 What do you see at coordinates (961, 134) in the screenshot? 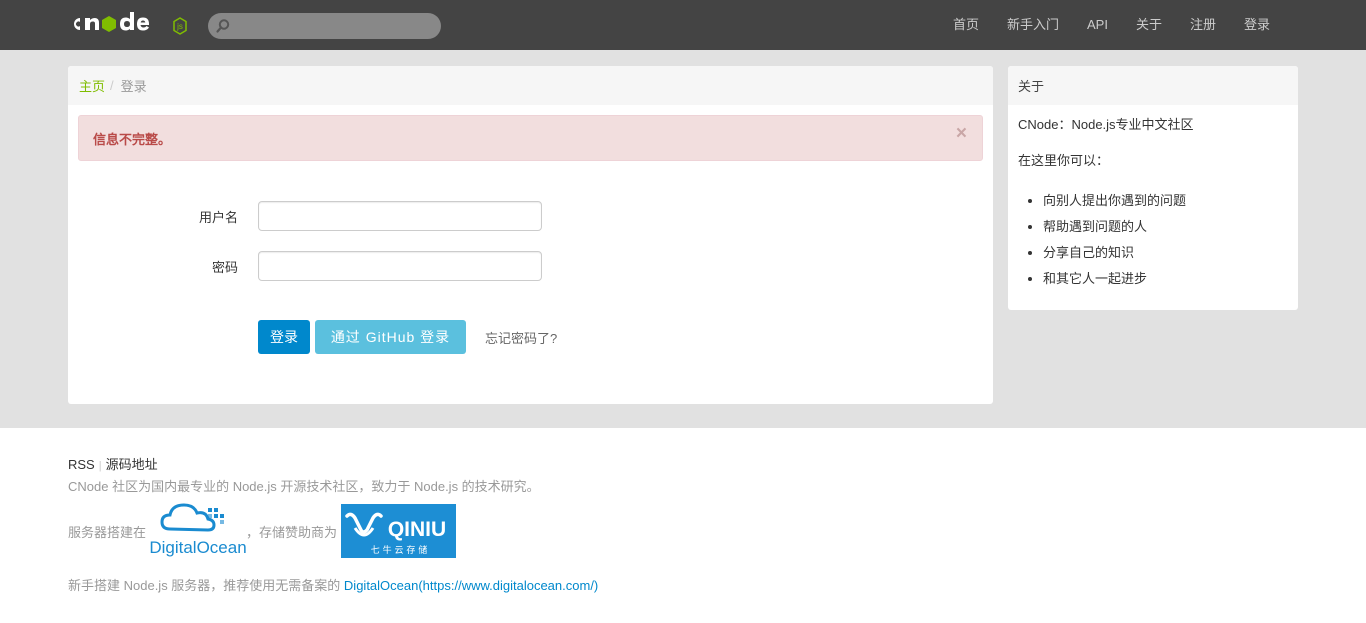
I see `close-icon: ×` at bounding box center [961, 134].